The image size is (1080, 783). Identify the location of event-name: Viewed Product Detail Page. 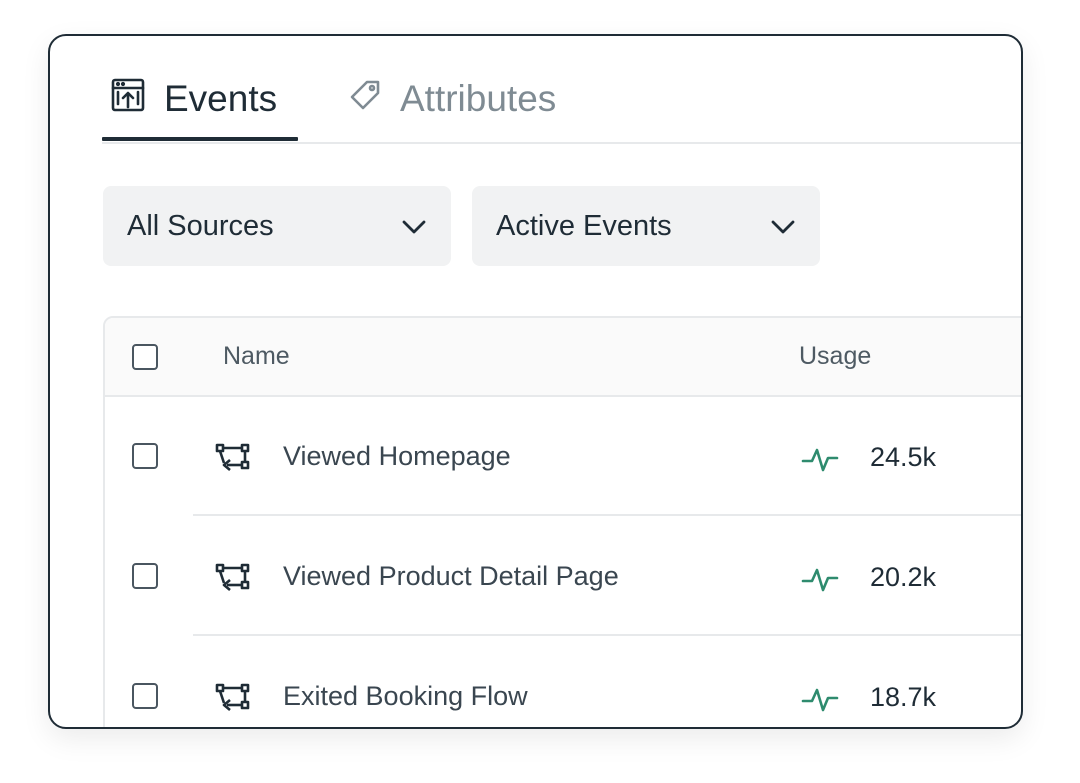
(451, 576).